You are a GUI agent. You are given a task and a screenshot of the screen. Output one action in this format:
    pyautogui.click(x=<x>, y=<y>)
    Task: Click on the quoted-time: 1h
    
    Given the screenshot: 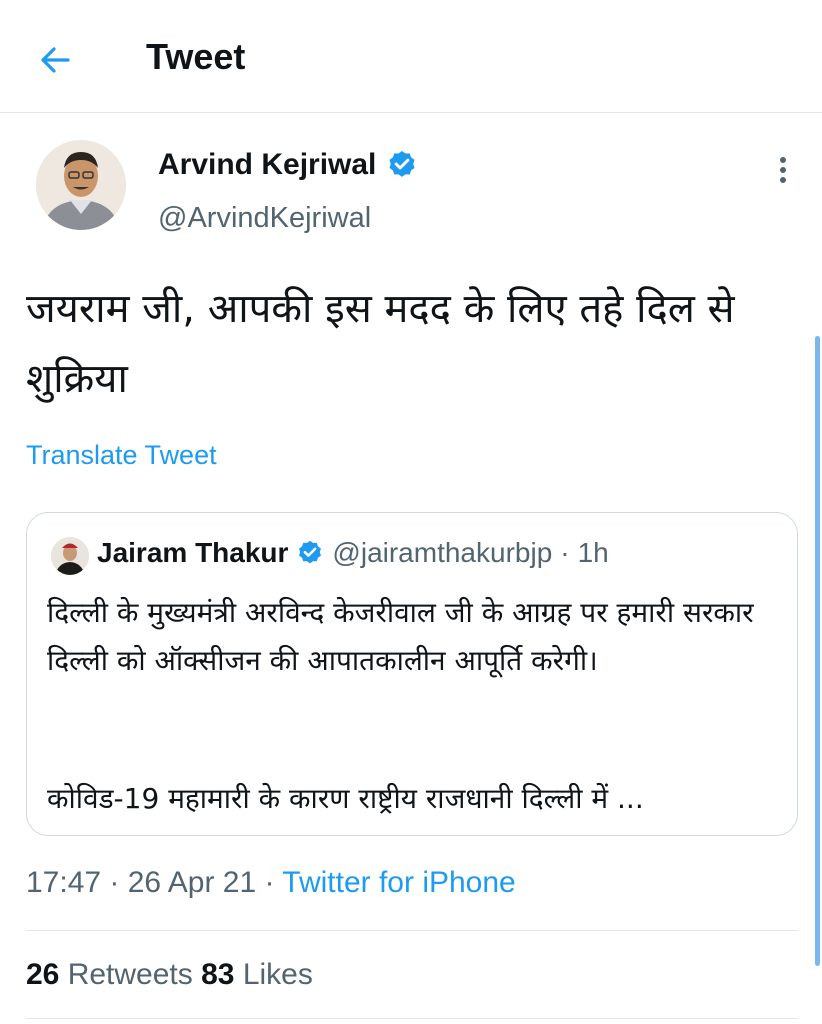 What is the action you would take?
    pyautogui.click(x=593, y=552)
    